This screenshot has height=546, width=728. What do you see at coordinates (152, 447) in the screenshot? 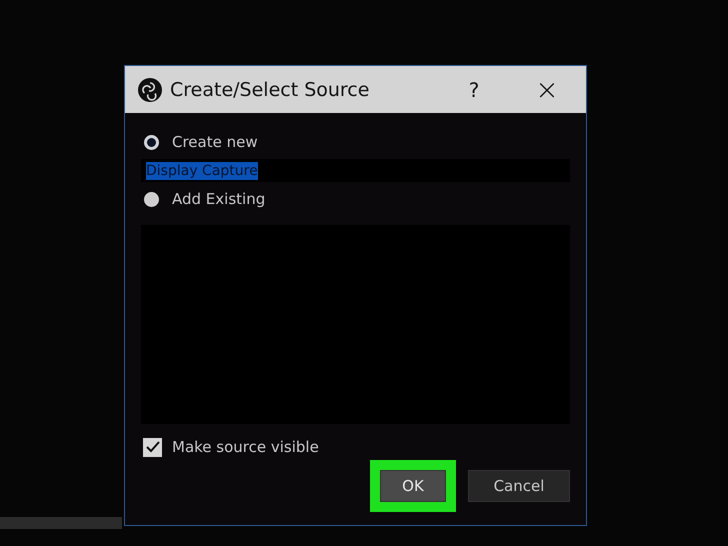
I see `checkbox` at bounding box center [152, 447].